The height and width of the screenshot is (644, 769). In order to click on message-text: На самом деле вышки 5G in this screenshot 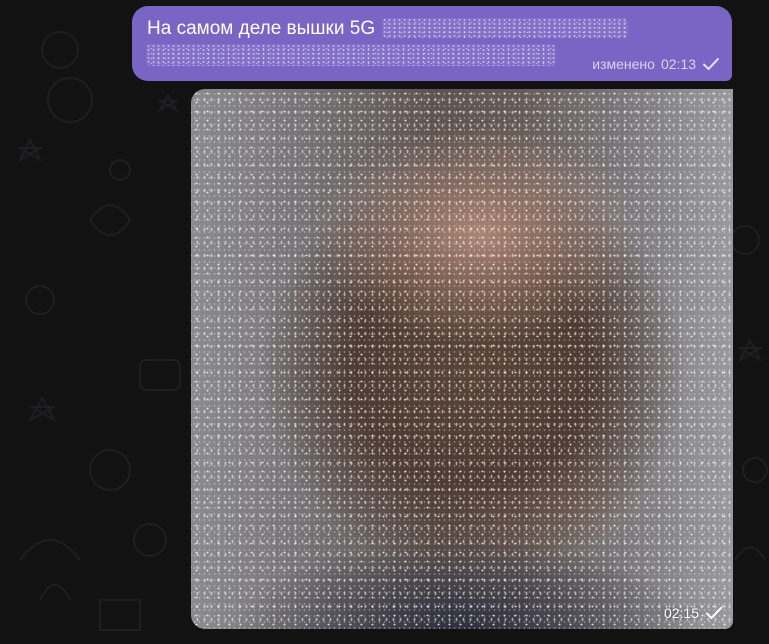, I will do `click(261, 28)`.